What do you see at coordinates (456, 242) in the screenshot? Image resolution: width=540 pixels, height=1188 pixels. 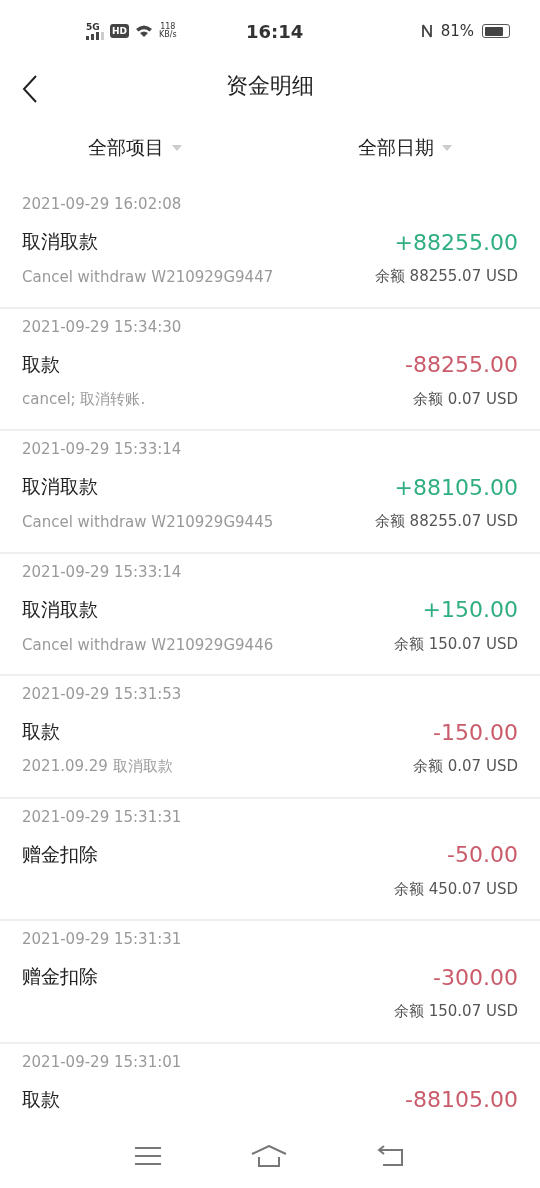 I see `transaction-amount: +88255.00` at bounding box center [456, 242].